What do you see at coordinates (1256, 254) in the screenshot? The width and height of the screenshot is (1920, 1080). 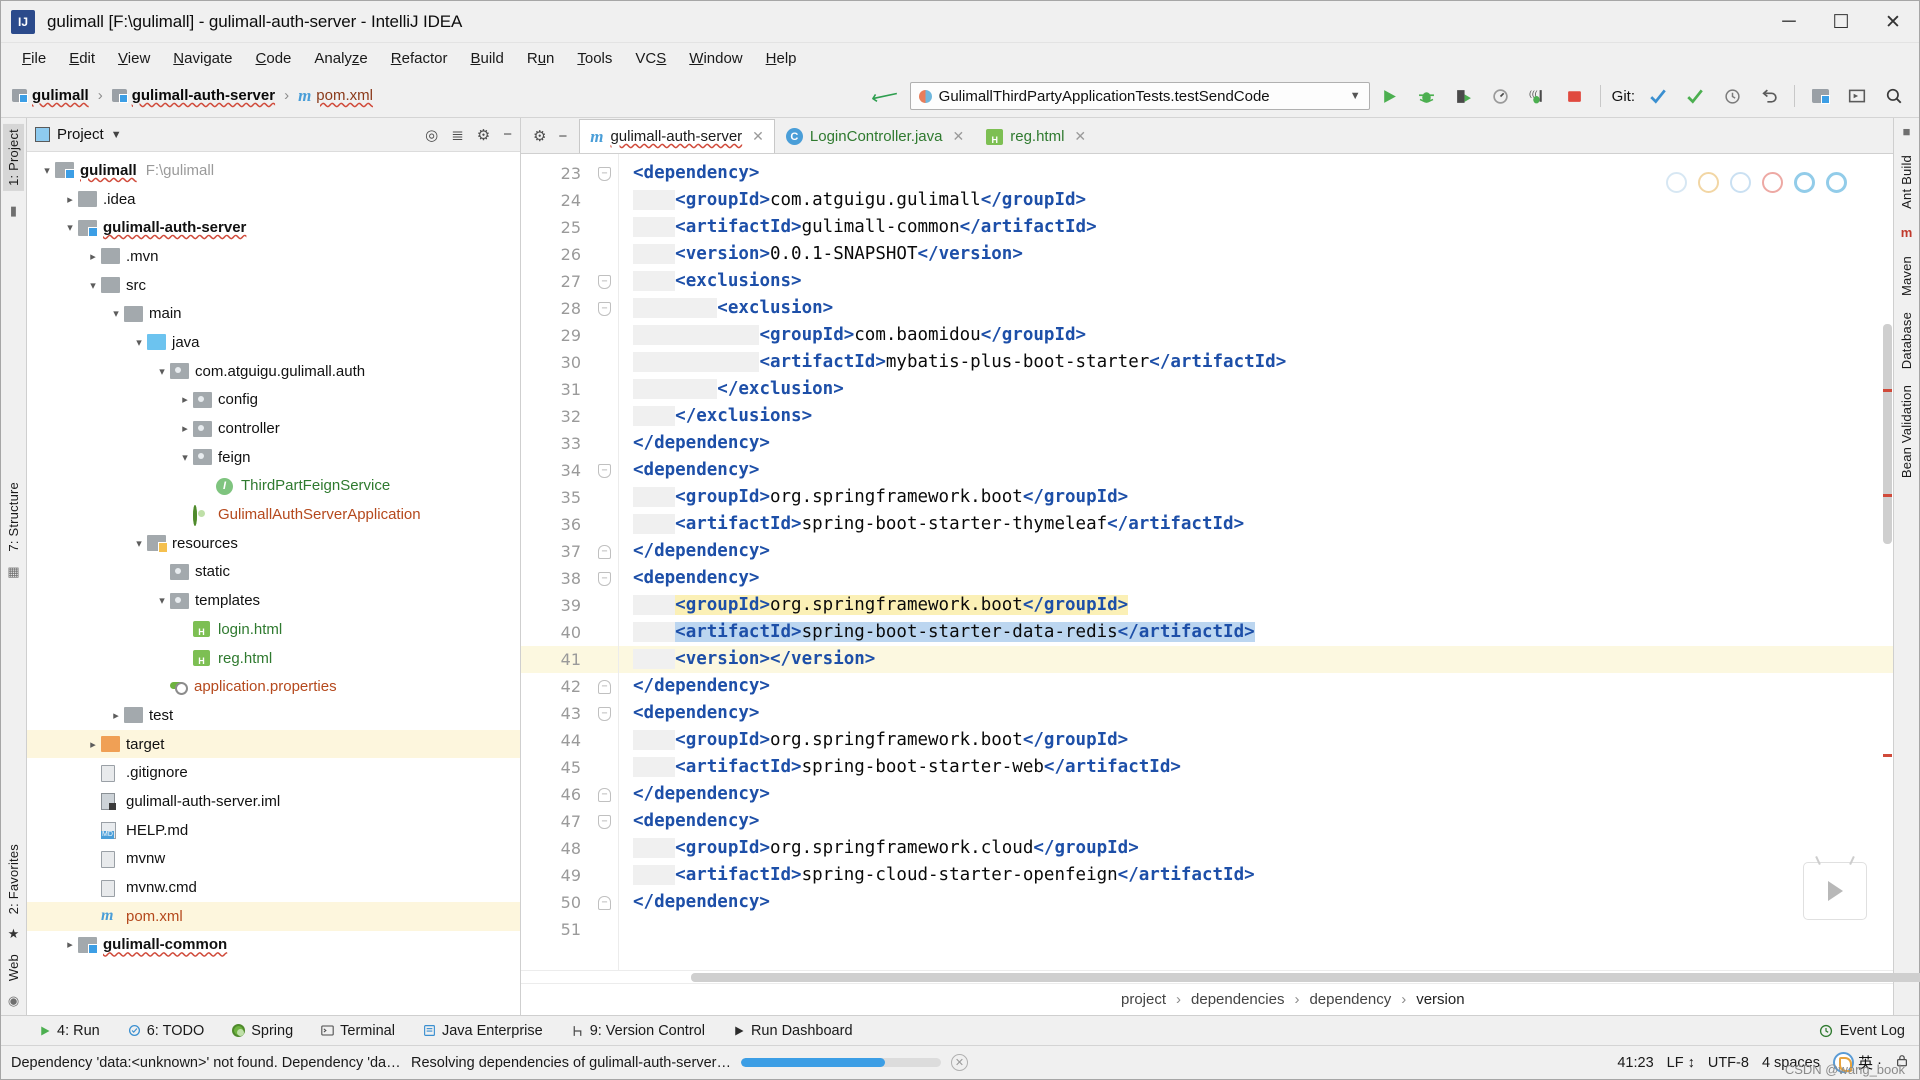 I see `code-line: <version>0.0.1-SNAPSHOT</version>` at bounding box center [1256, 254].